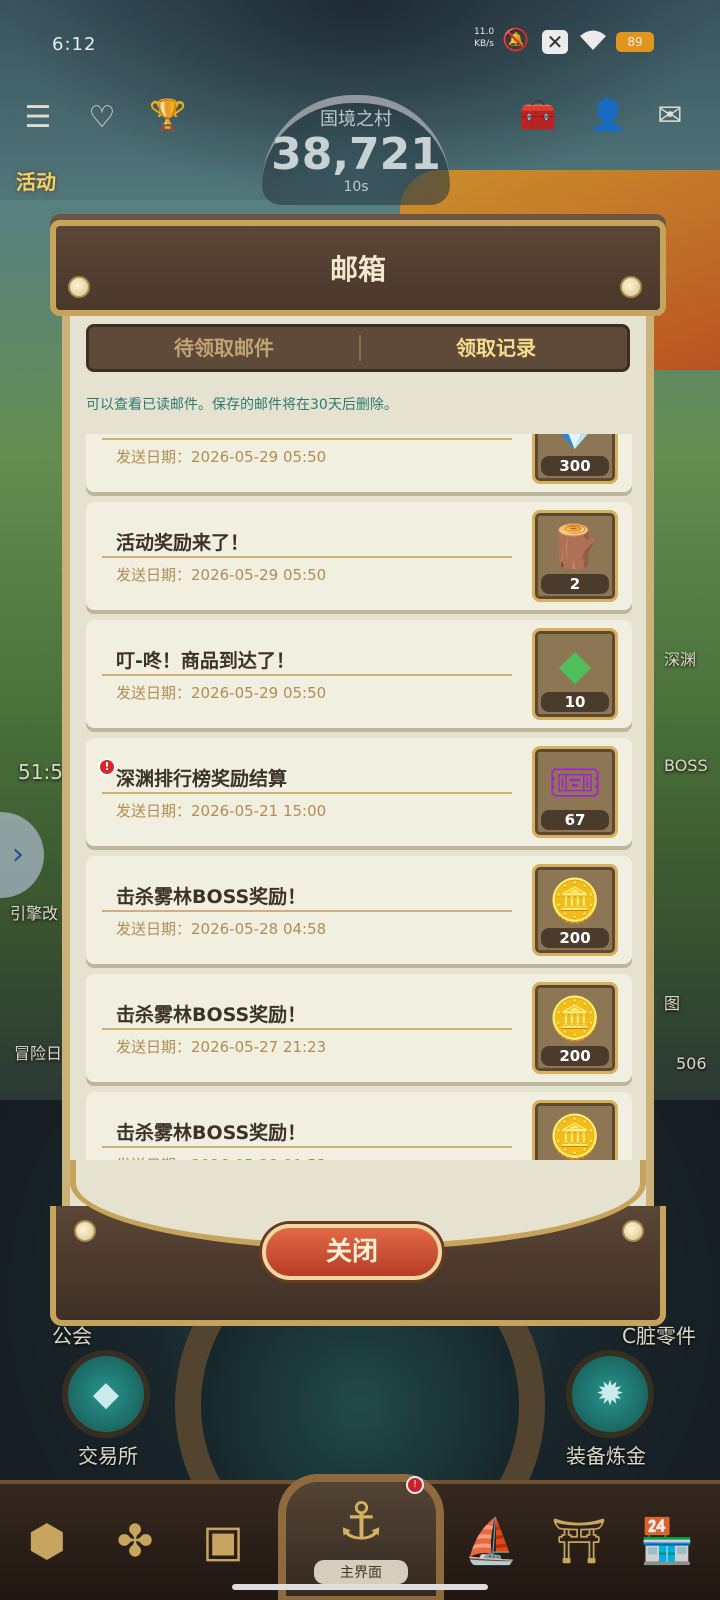  Describe the element at coordinates (575, 546) in the screenshot. I see `wood-log-icon: 🪵` at that location.